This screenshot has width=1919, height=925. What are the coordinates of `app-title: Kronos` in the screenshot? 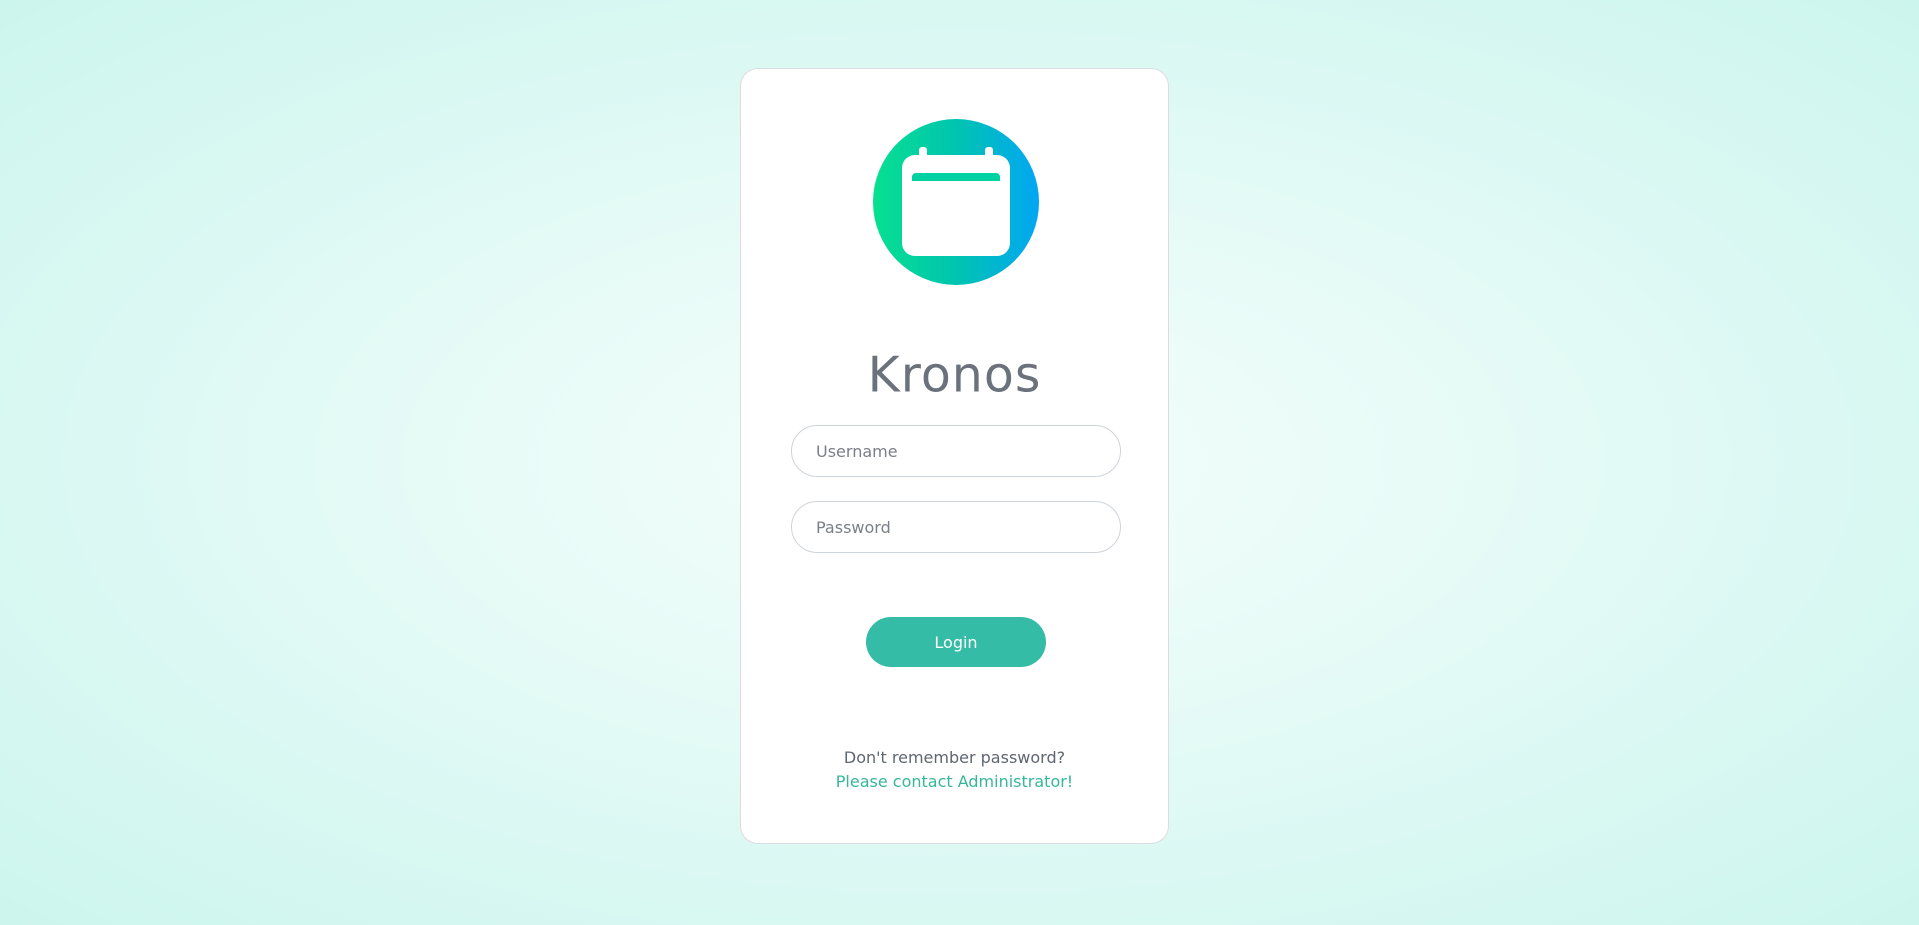 It's located at (954, 375).